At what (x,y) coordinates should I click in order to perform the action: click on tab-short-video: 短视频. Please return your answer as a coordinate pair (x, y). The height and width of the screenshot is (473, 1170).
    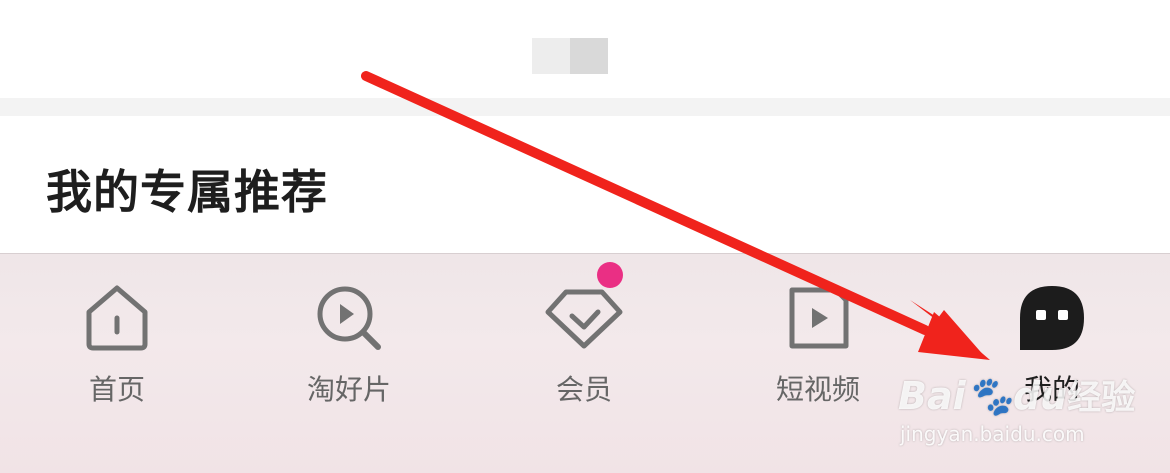
    Looking at the image, I should click on (818, 347).